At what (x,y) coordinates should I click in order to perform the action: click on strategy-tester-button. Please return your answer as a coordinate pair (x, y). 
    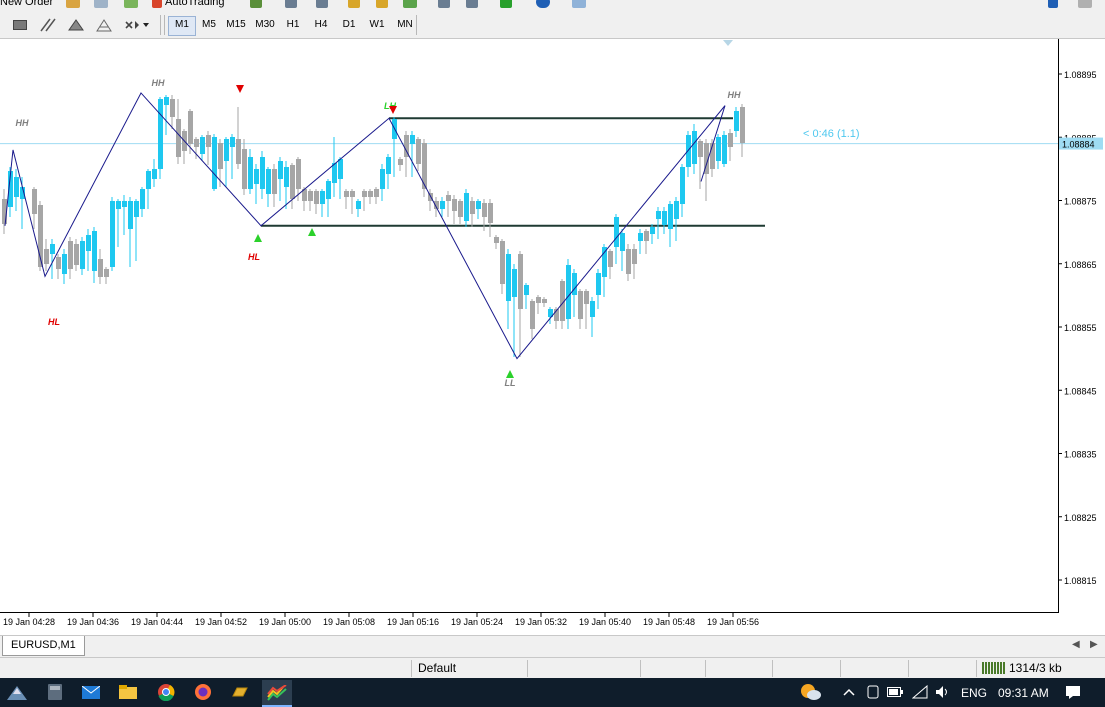
    Looking at the image, I should click on (132, 5).